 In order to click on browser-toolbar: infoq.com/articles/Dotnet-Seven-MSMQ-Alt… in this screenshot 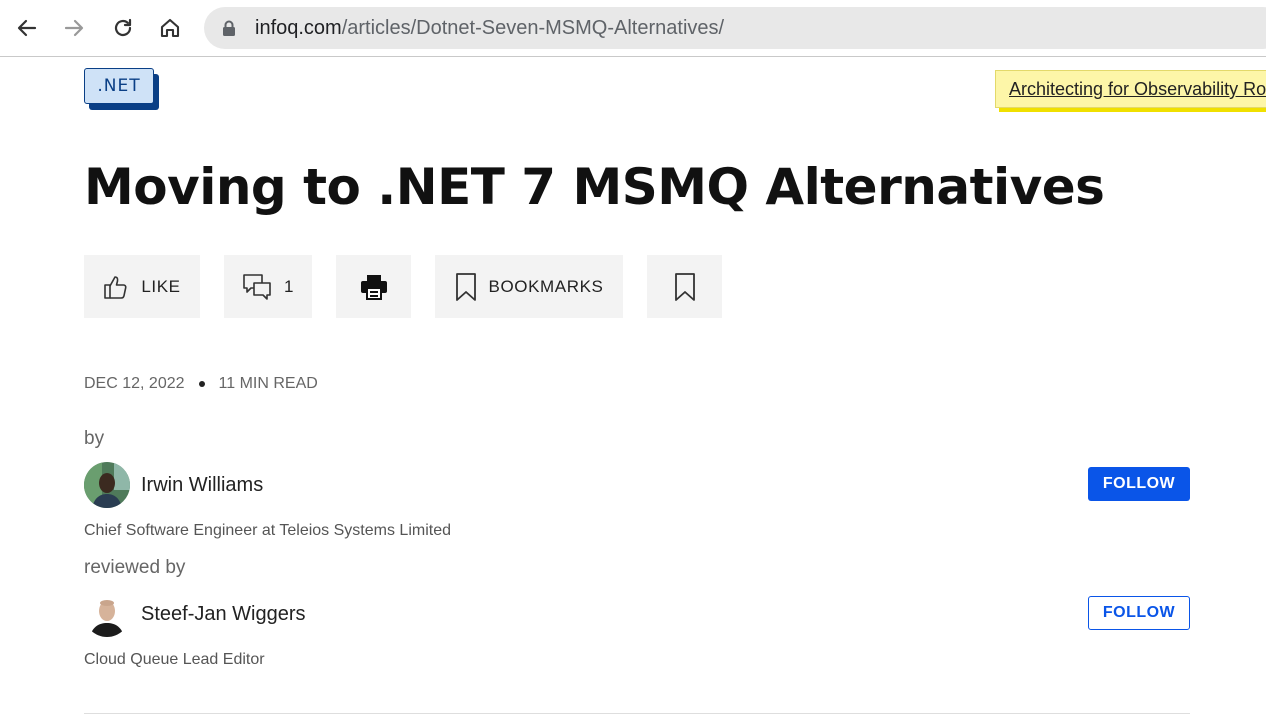, I will do `click(633, 28)`.